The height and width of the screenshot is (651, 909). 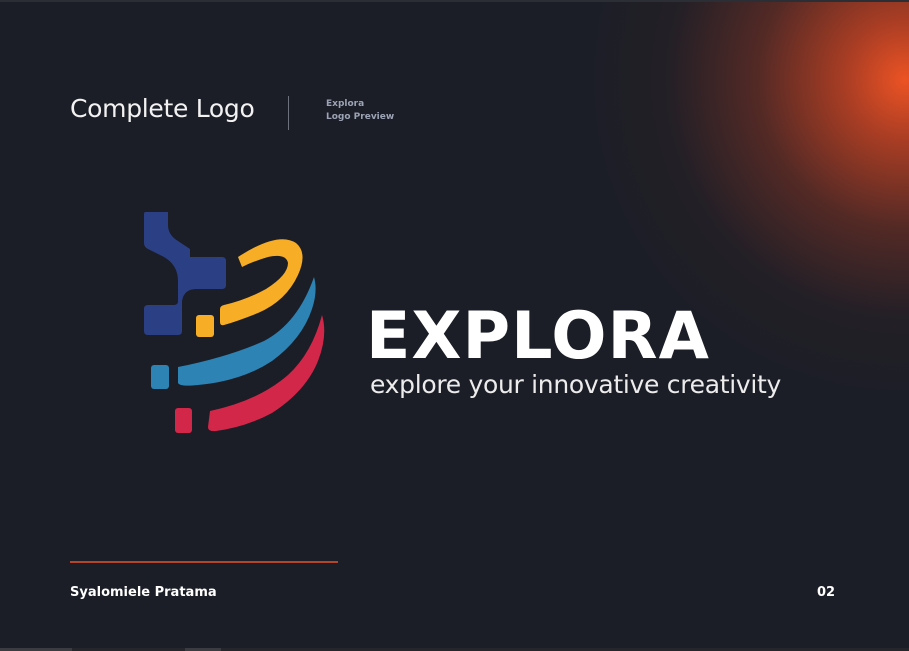 I want to click on explora-logo-mark-icon, so click(x=234, y=322).